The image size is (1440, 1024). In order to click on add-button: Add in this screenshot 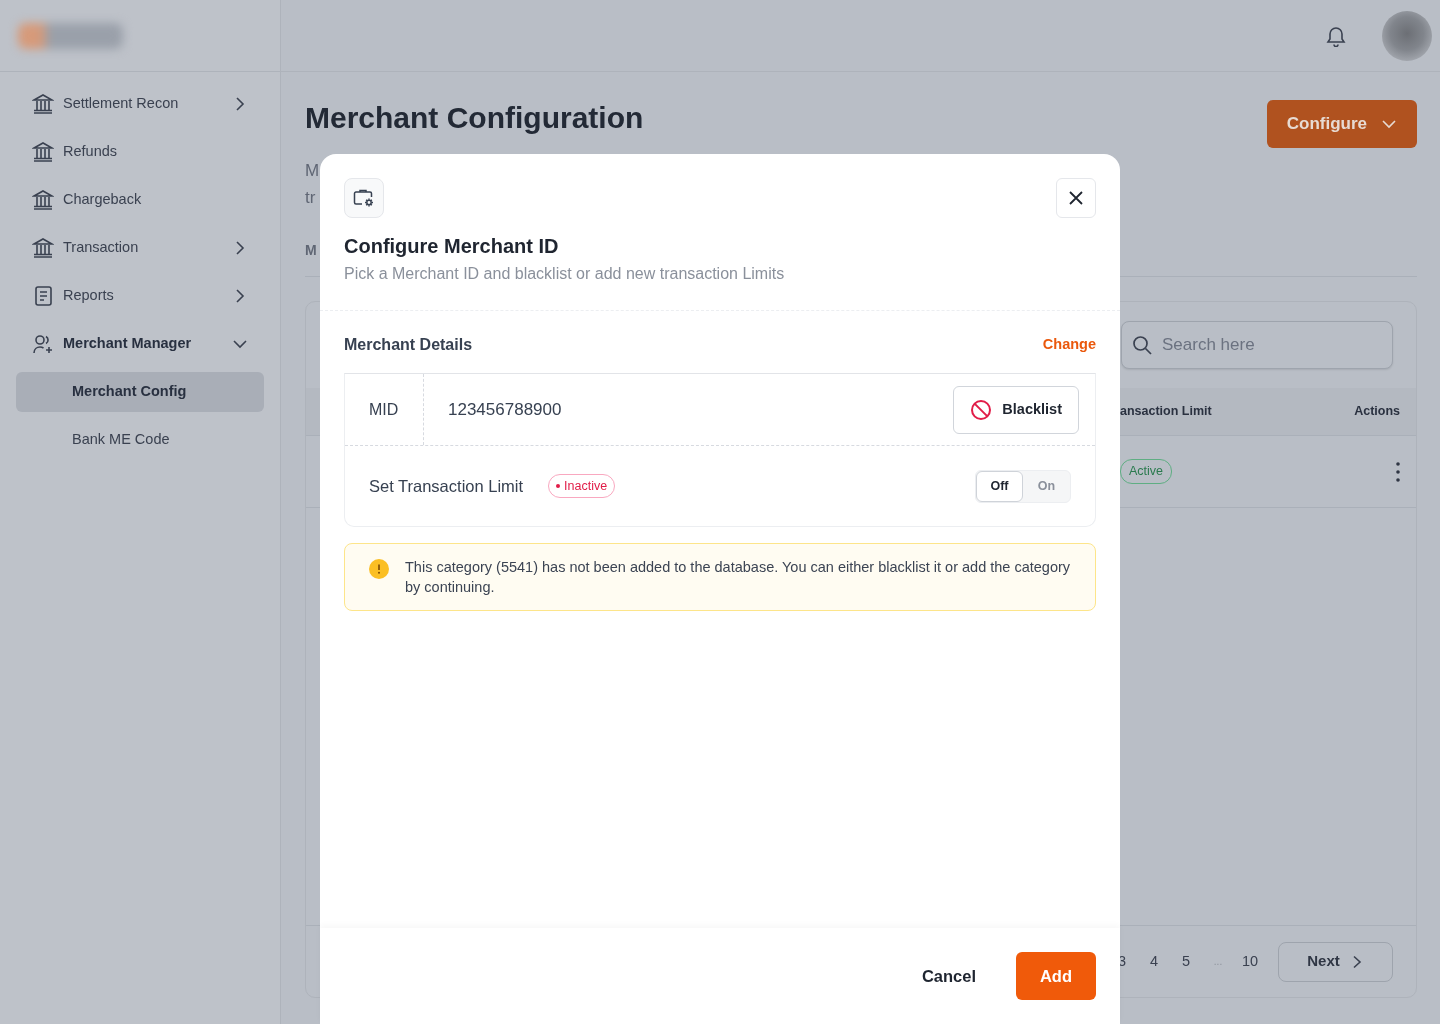, I will do `click(1056, 976)`.